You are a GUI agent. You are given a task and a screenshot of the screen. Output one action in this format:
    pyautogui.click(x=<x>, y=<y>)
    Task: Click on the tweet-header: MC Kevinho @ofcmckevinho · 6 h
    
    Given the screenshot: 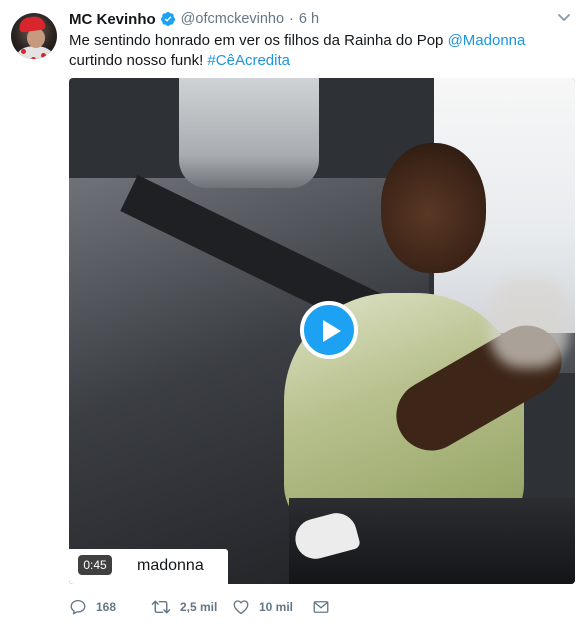 What is the action you would take?
    pyautogui.click(x=194, y=19)
    